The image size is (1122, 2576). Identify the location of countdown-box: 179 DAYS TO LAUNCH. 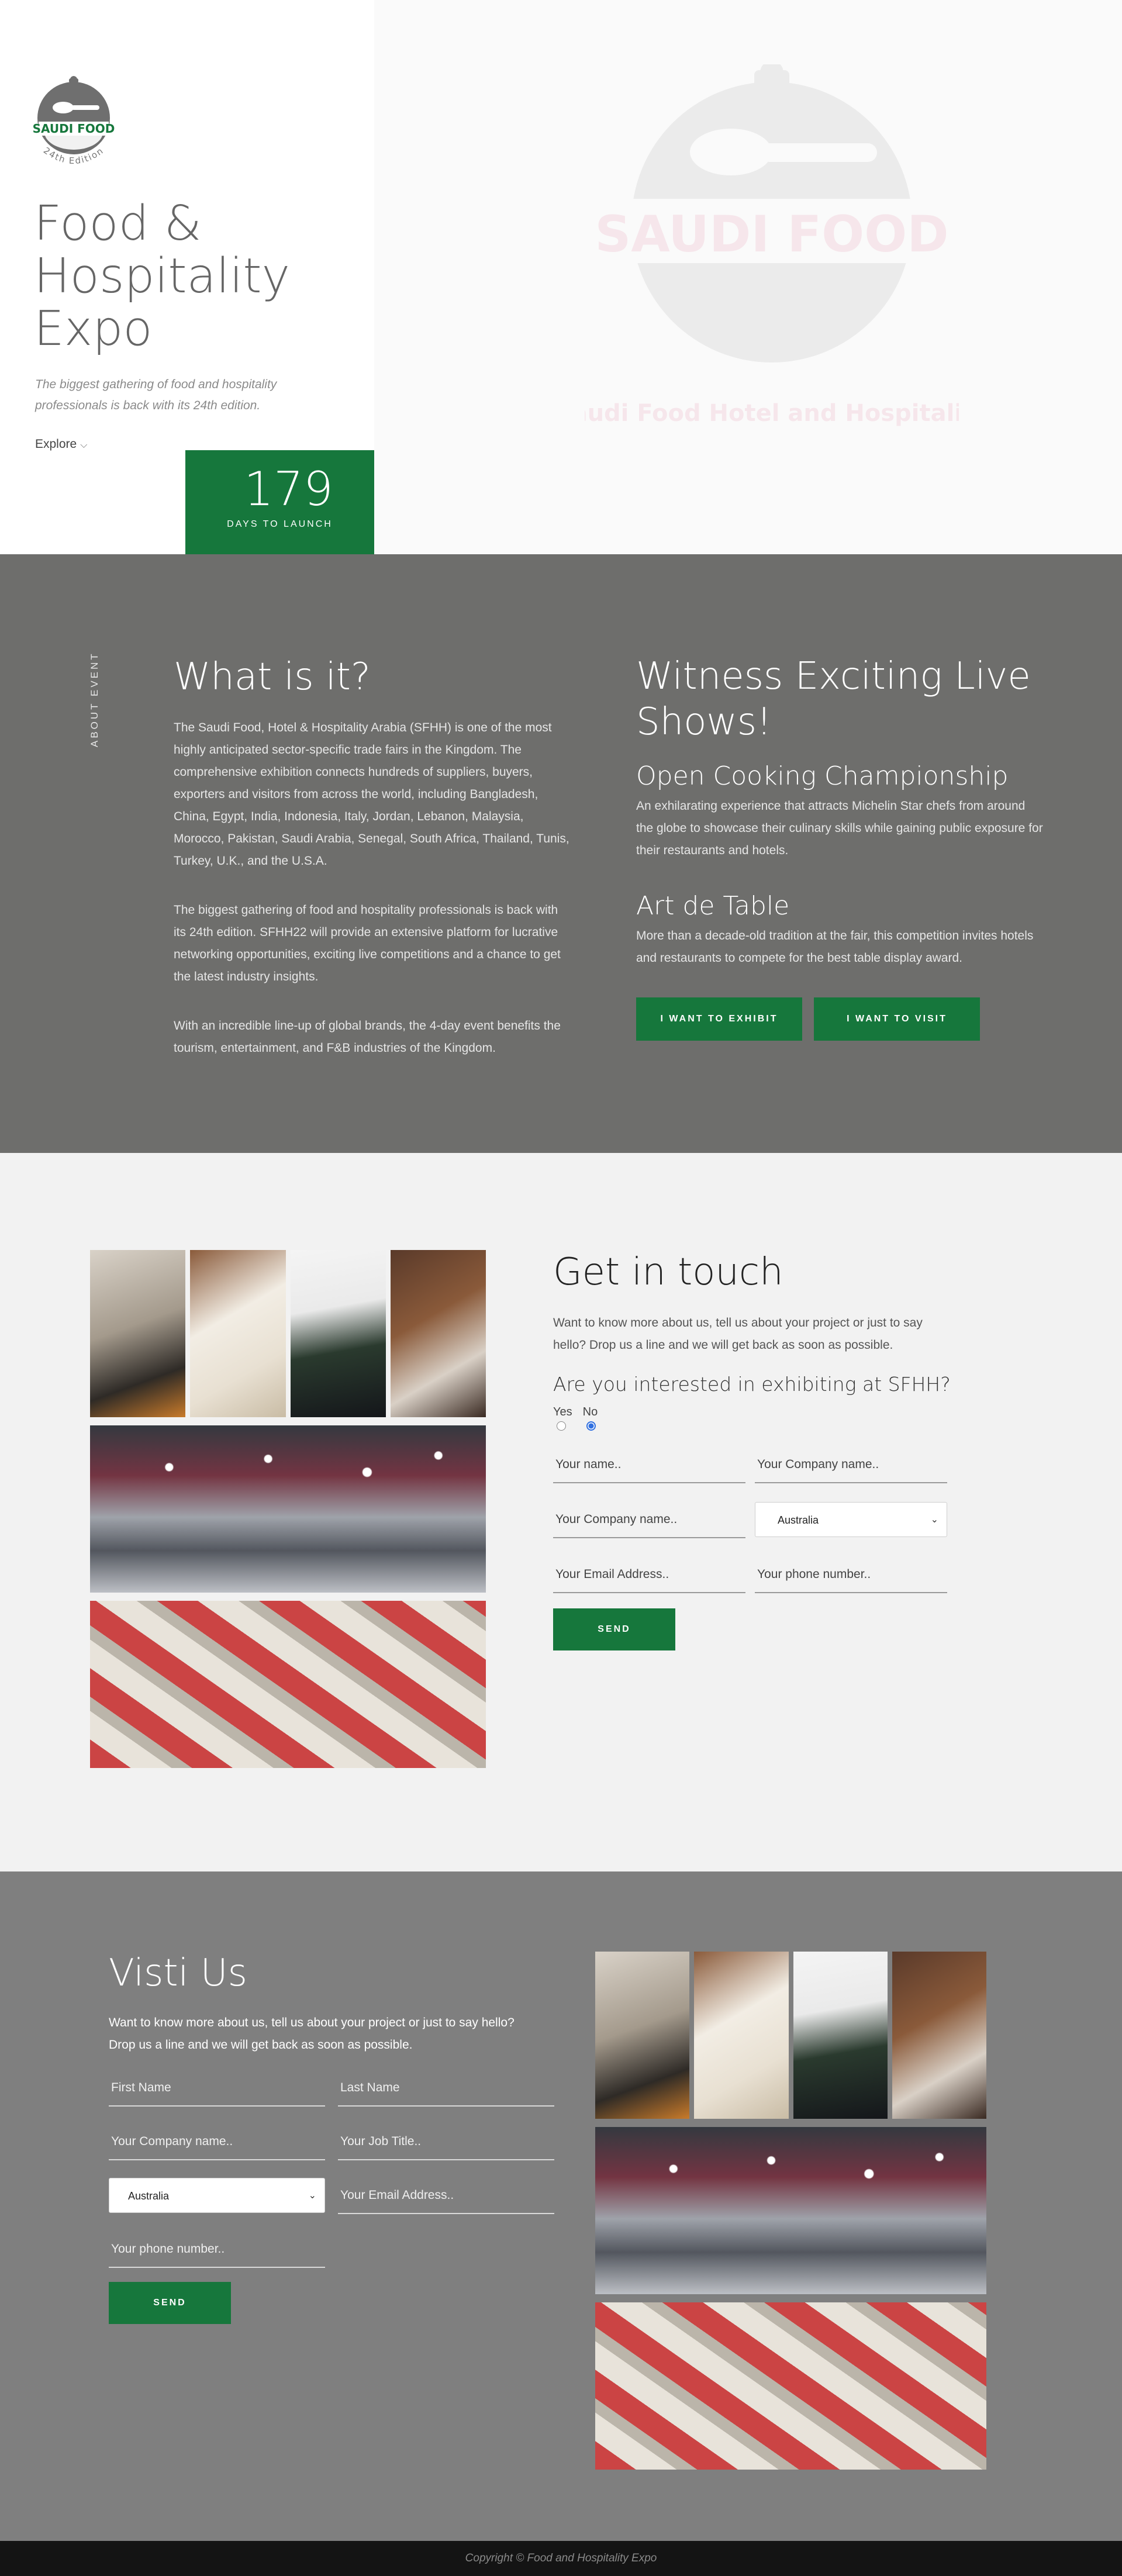
(279, 502).